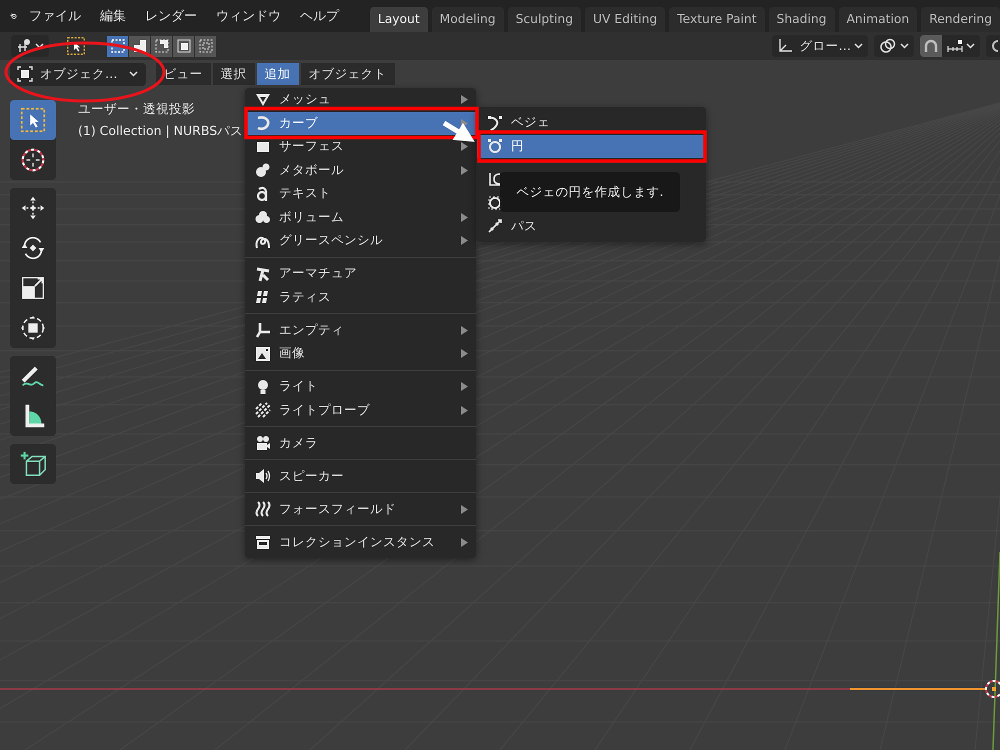 Image resolution: width=1000 pixels, height=750 pixels. Describe the element at coordinates (161, 131) in the screenshot. I see `object-info: (1) Collection | NURBSパス` at that location.